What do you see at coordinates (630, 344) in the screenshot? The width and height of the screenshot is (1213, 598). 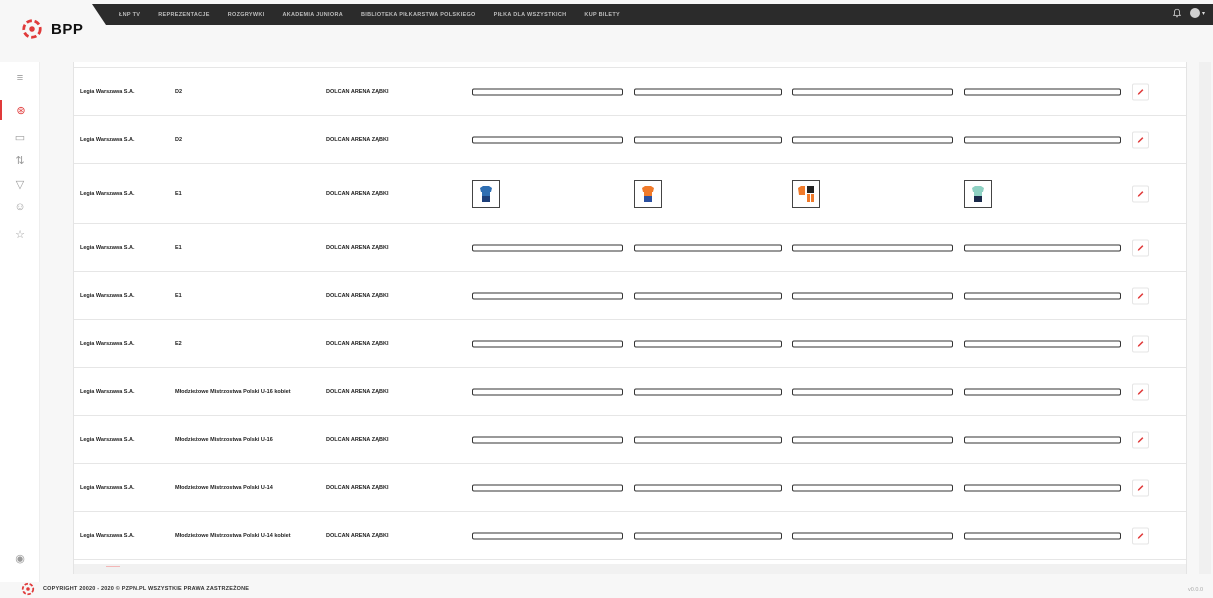 I see `table-row: Legia Warszawa S.A. E2 DOLCAN ARENA ZĄBKI` at bounding box center [630, 344].